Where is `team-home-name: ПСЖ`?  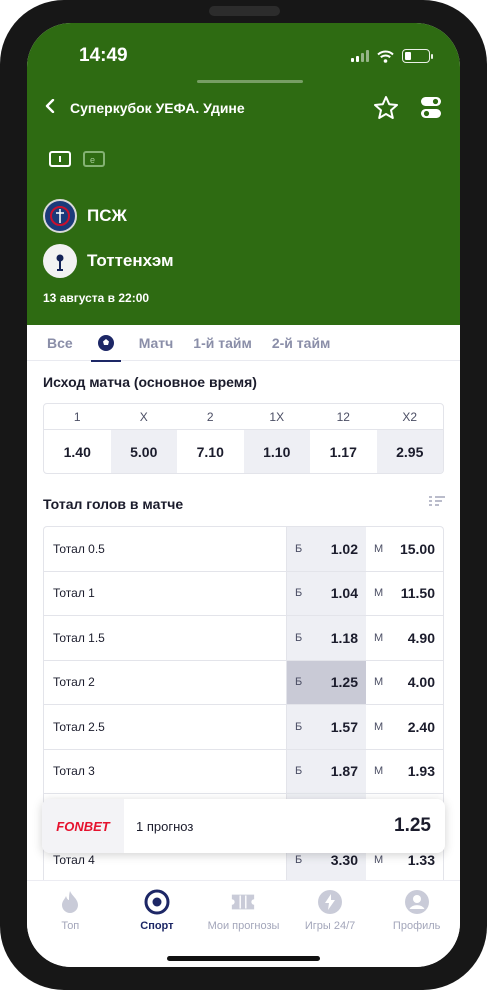 team-home-name: ПСЖ is located at coordinates (107, 215).